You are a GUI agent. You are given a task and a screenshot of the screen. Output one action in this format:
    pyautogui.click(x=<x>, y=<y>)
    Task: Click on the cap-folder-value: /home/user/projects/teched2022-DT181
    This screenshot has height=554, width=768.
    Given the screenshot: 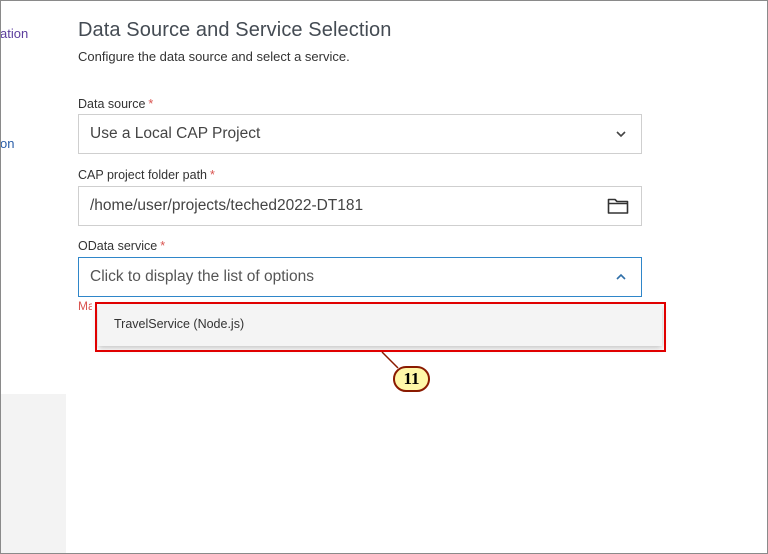 What is the action you would take?
    pyautogui.click(x=227, y=205)
    